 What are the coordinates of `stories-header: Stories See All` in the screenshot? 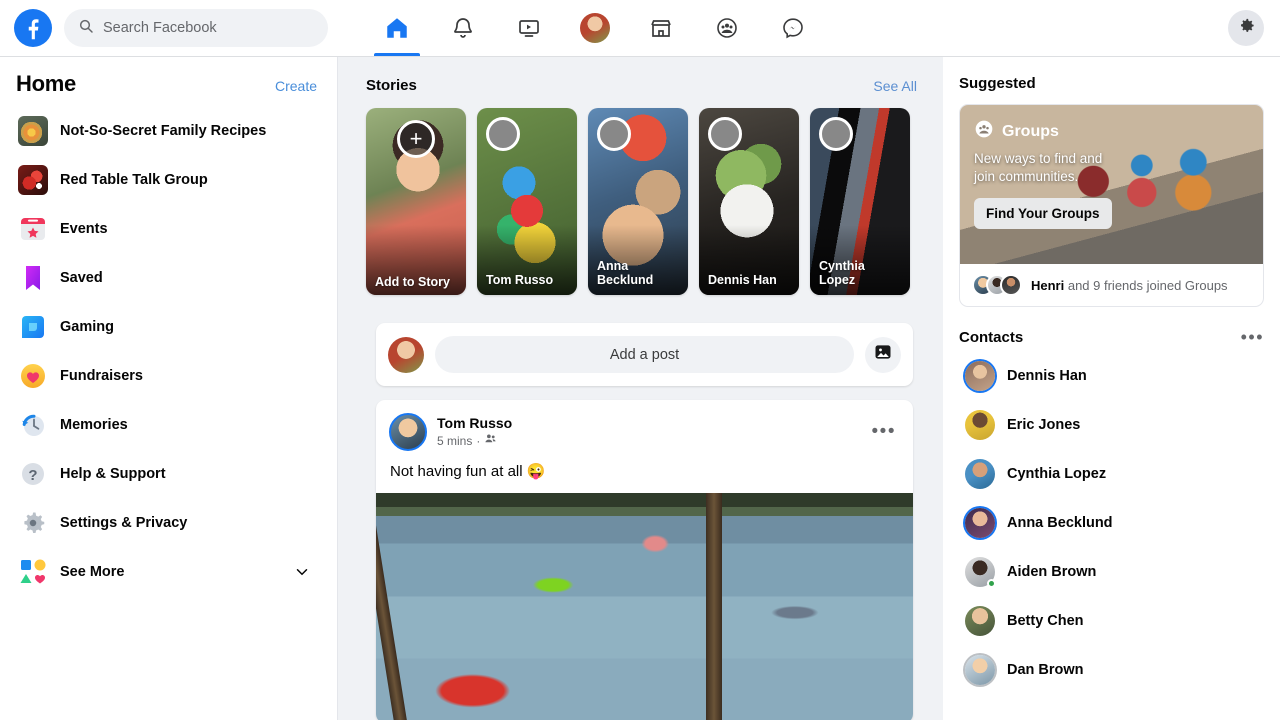 It's located at (640, 85).